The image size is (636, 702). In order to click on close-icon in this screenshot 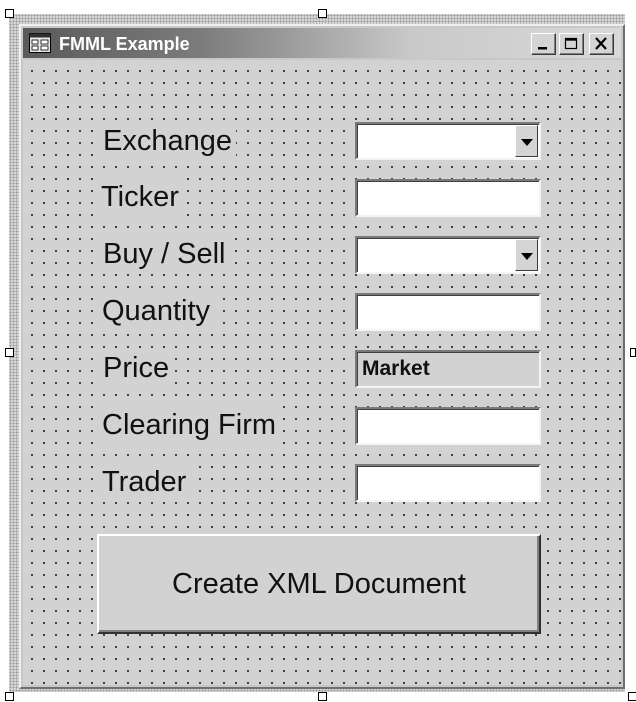, I will do `click(601, 43)`.